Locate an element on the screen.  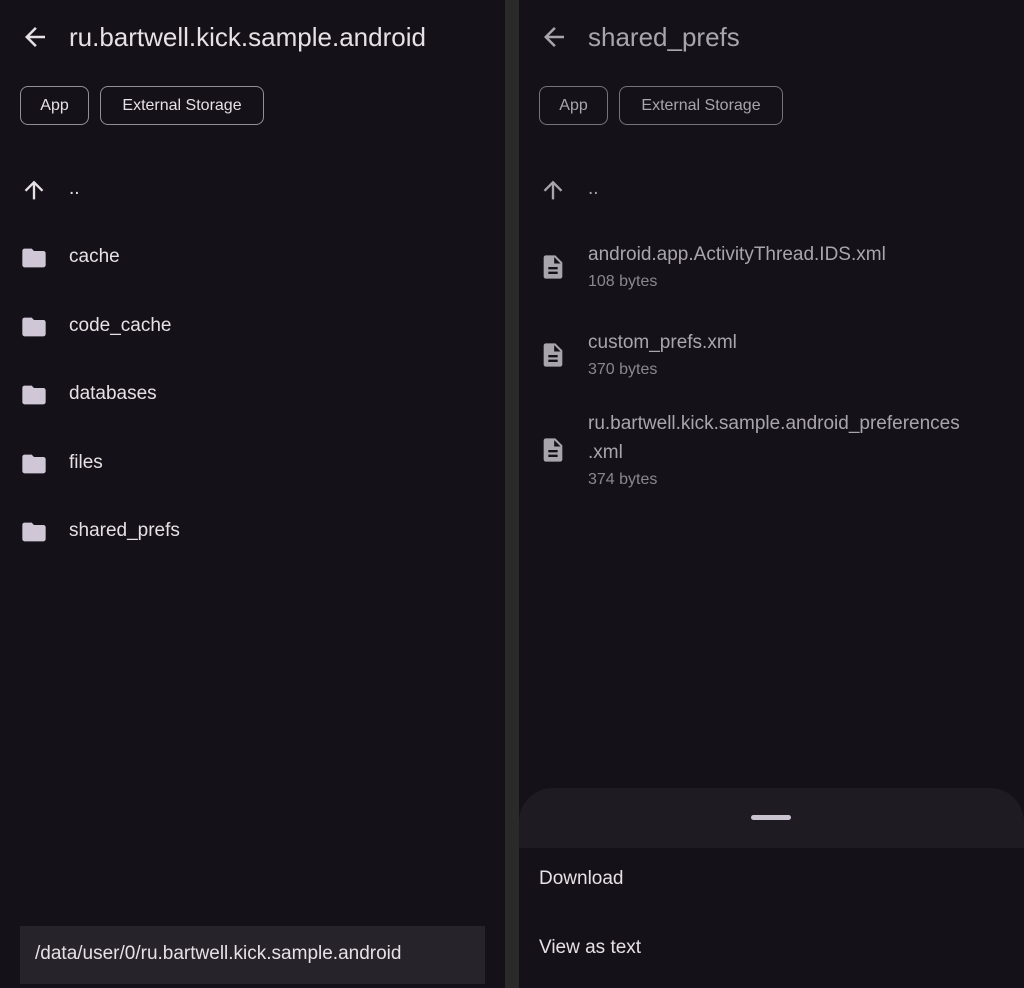
view-as-text-label: View as text is located at coordinates (590, 947).